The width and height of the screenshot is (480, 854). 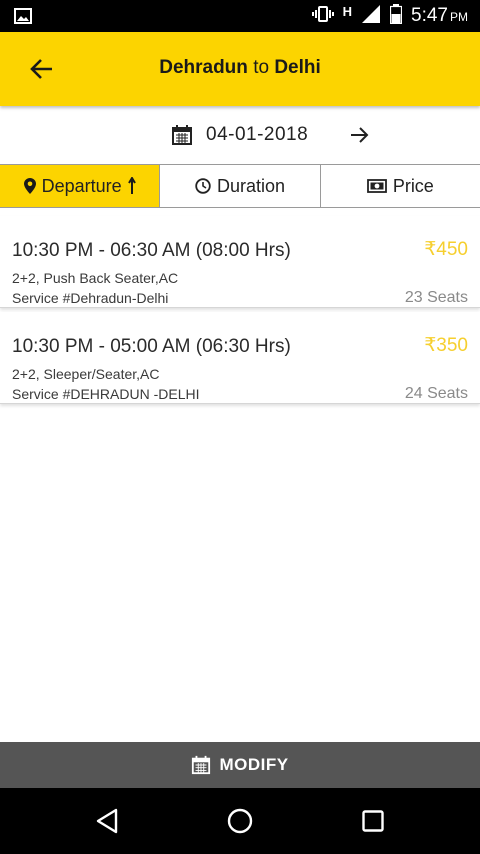 I want to click on service-name: Service #Dehradun-Delhi, so click(x=90, y=298).